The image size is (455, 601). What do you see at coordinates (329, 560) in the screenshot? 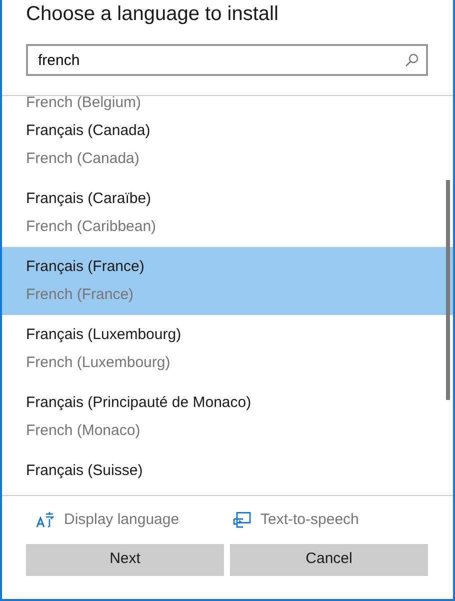
I see `cancel-button: Cancel` at bounding box center [329, 560].